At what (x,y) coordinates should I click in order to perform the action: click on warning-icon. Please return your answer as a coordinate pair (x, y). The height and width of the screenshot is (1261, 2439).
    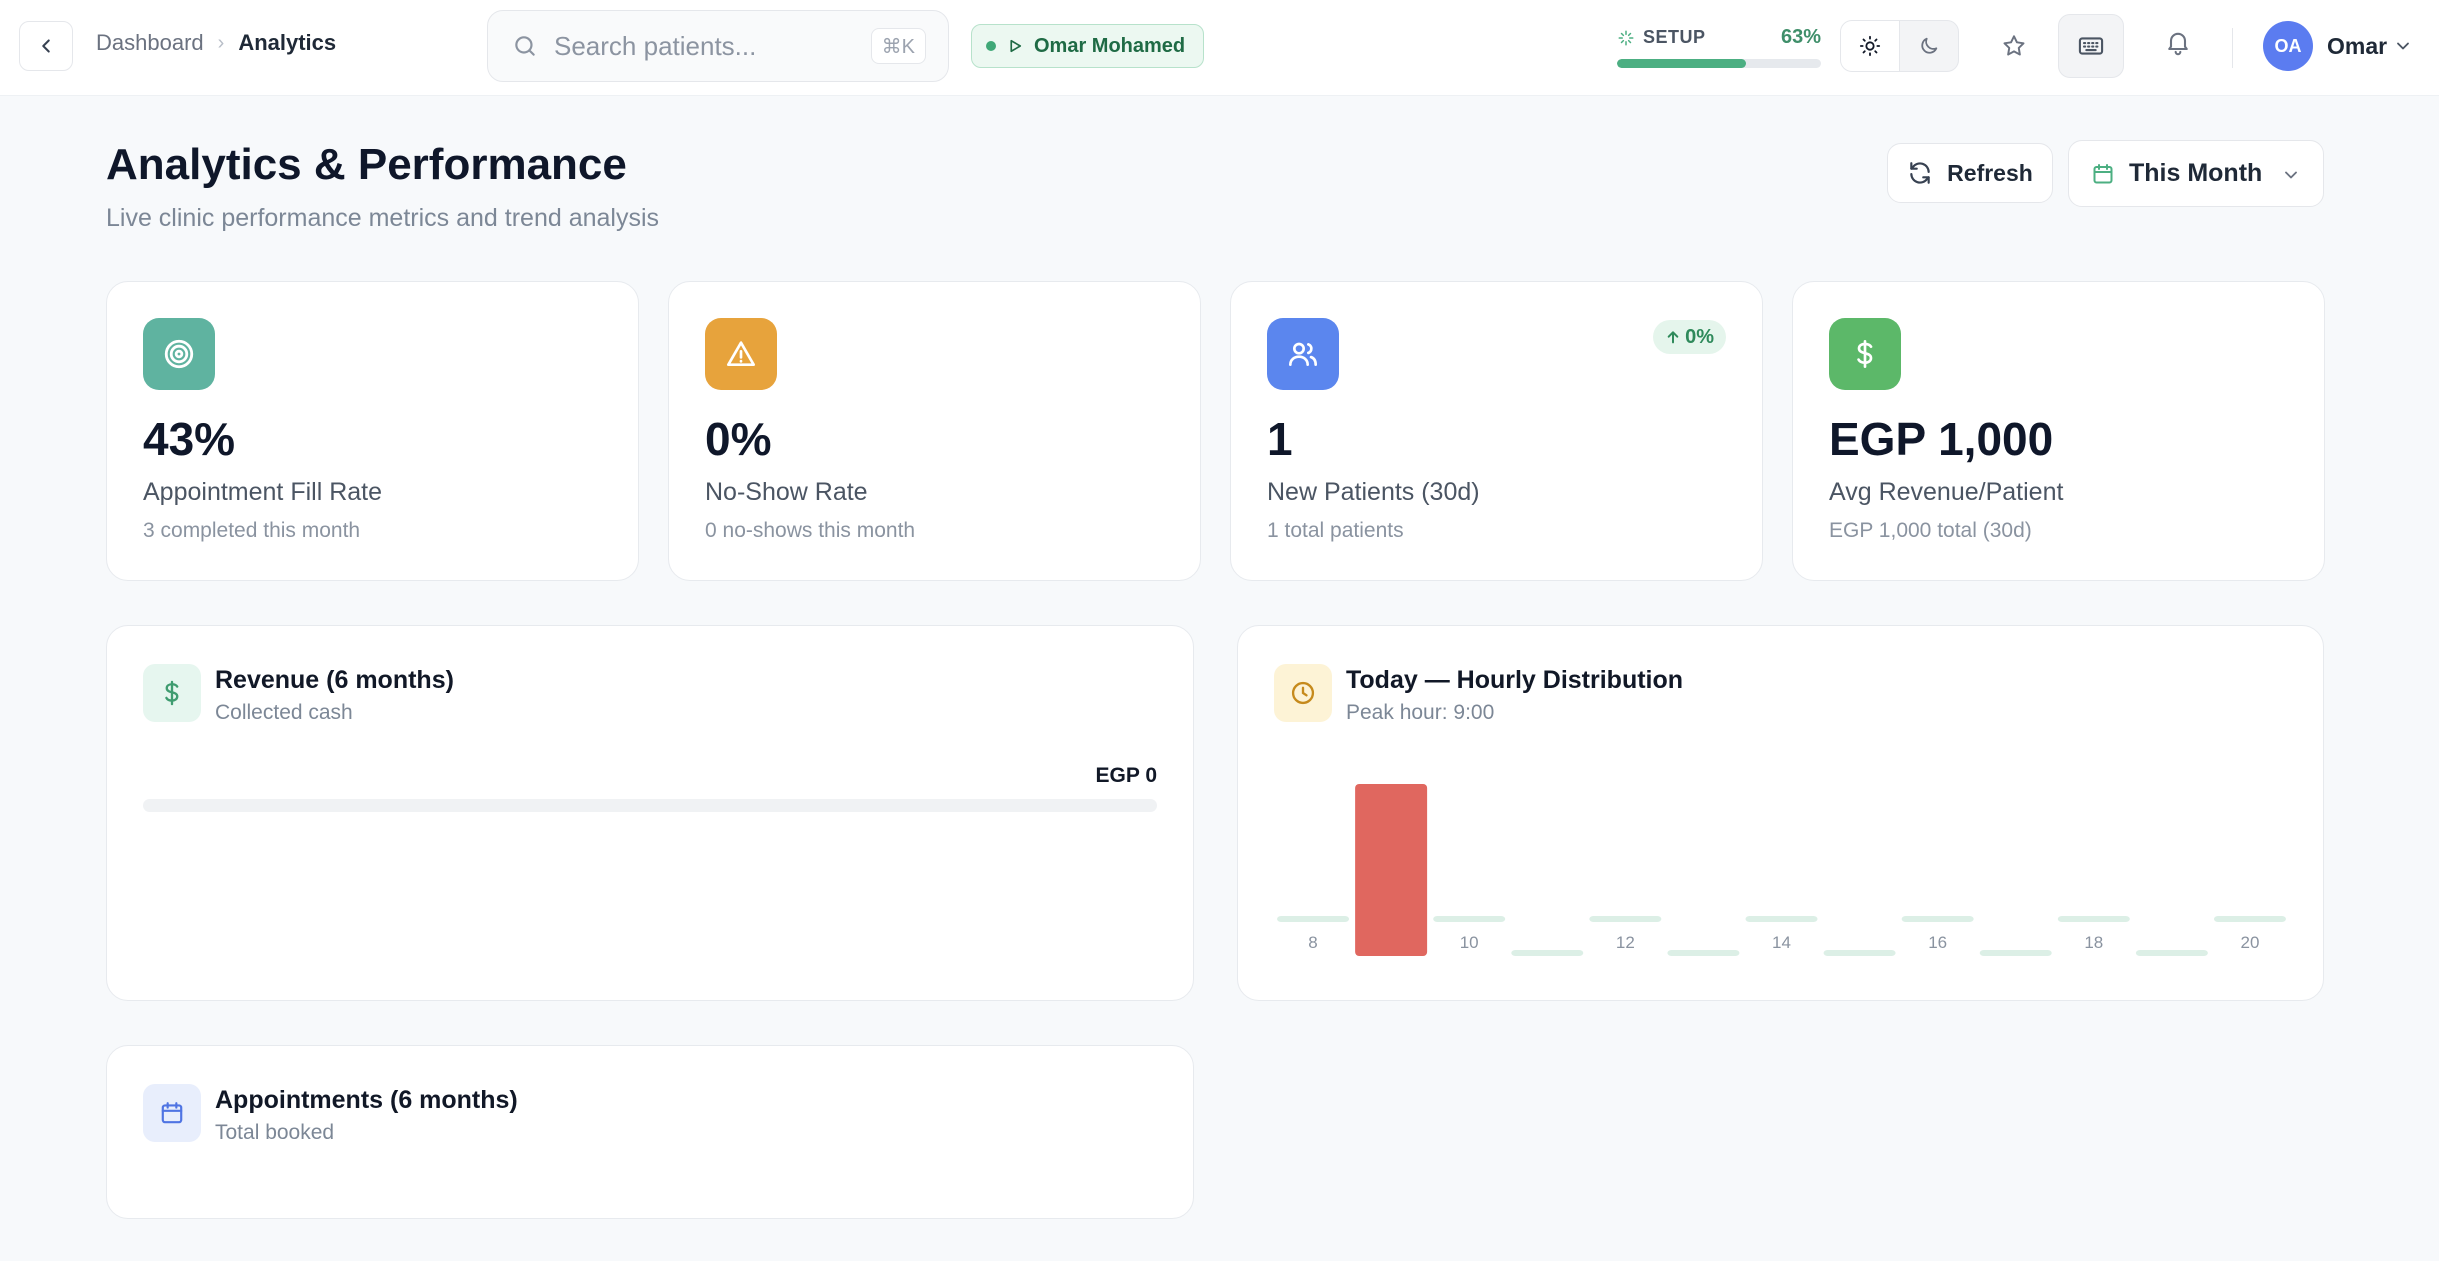
    Looking at the image, I should click on (741, 353).